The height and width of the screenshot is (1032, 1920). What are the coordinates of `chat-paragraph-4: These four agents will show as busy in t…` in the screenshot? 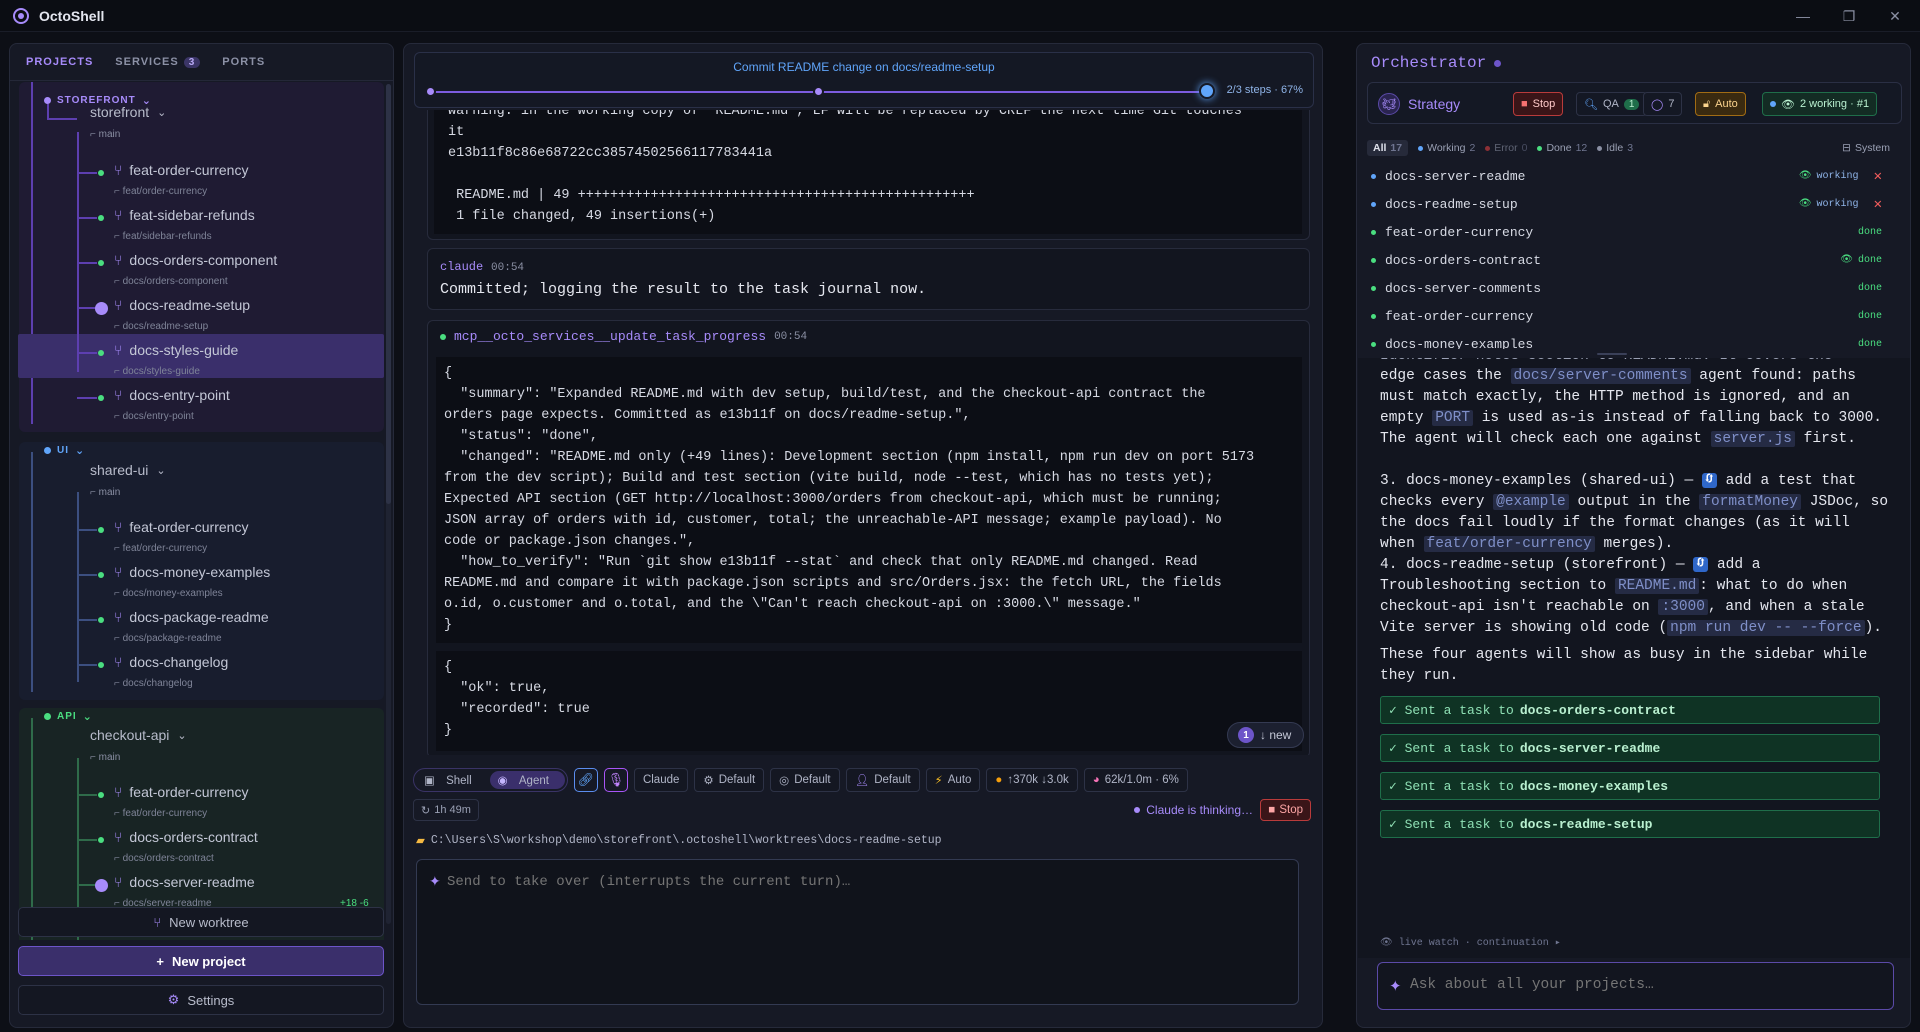 It's located at (1624, 665).